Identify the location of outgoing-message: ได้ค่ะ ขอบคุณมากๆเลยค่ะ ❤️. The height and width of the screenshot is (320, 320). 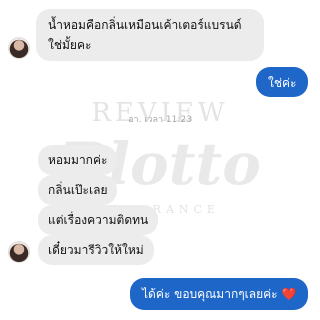
(219, 294).